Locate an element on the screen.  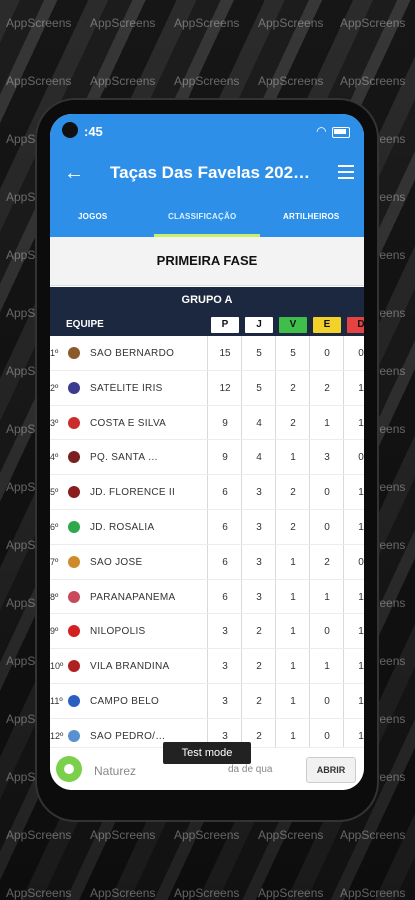
row-position: 11º is located at coordinates (56, 700).